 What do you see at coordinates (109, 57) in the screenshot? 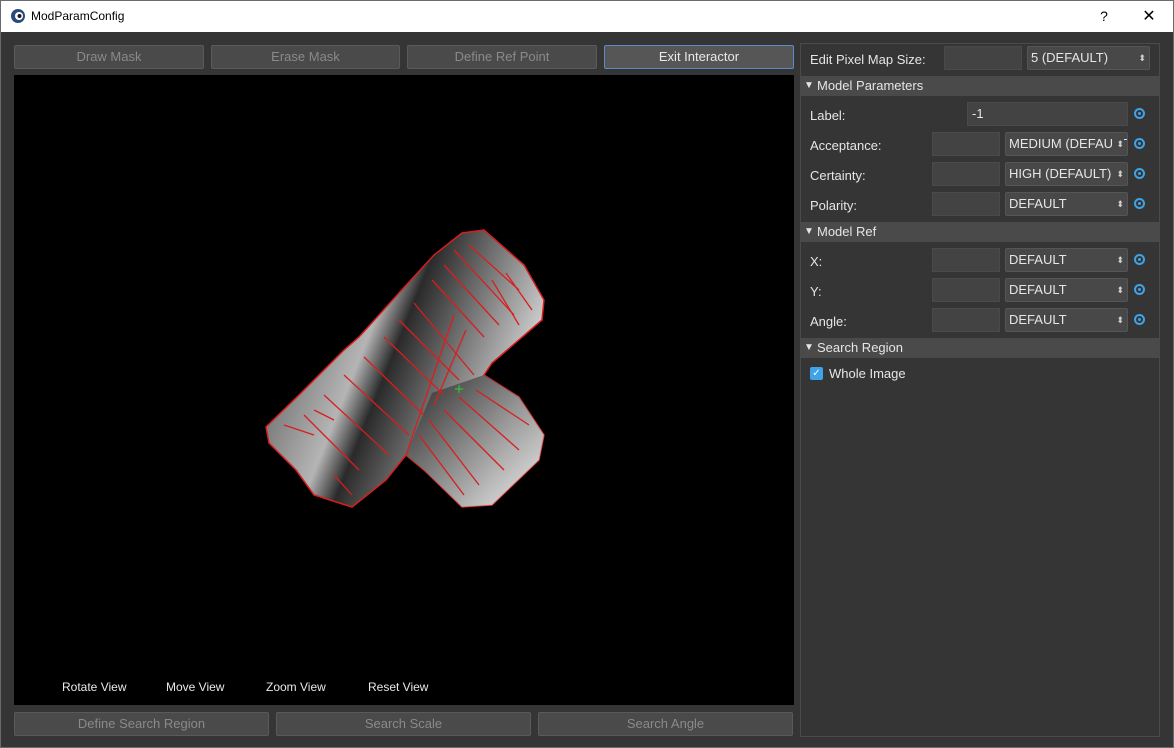
I see `draw-mask-button: Draw Mask` at bounding box center [109, 57].